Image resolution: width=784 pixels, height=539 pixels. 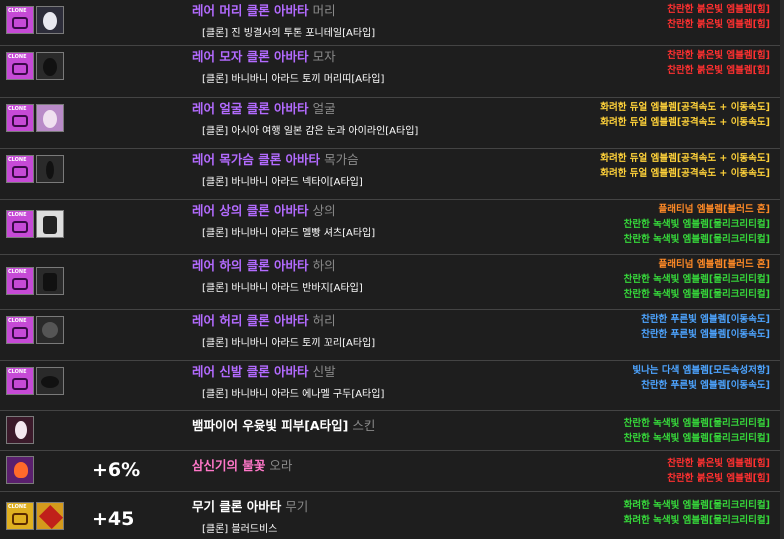 What do you see at coordinates (282, 182) in the screenshot?
I see `avatar-subtitle: [클론] 바니바니 아라드 넥타이[A타입]` at bounding box center [282, 182].